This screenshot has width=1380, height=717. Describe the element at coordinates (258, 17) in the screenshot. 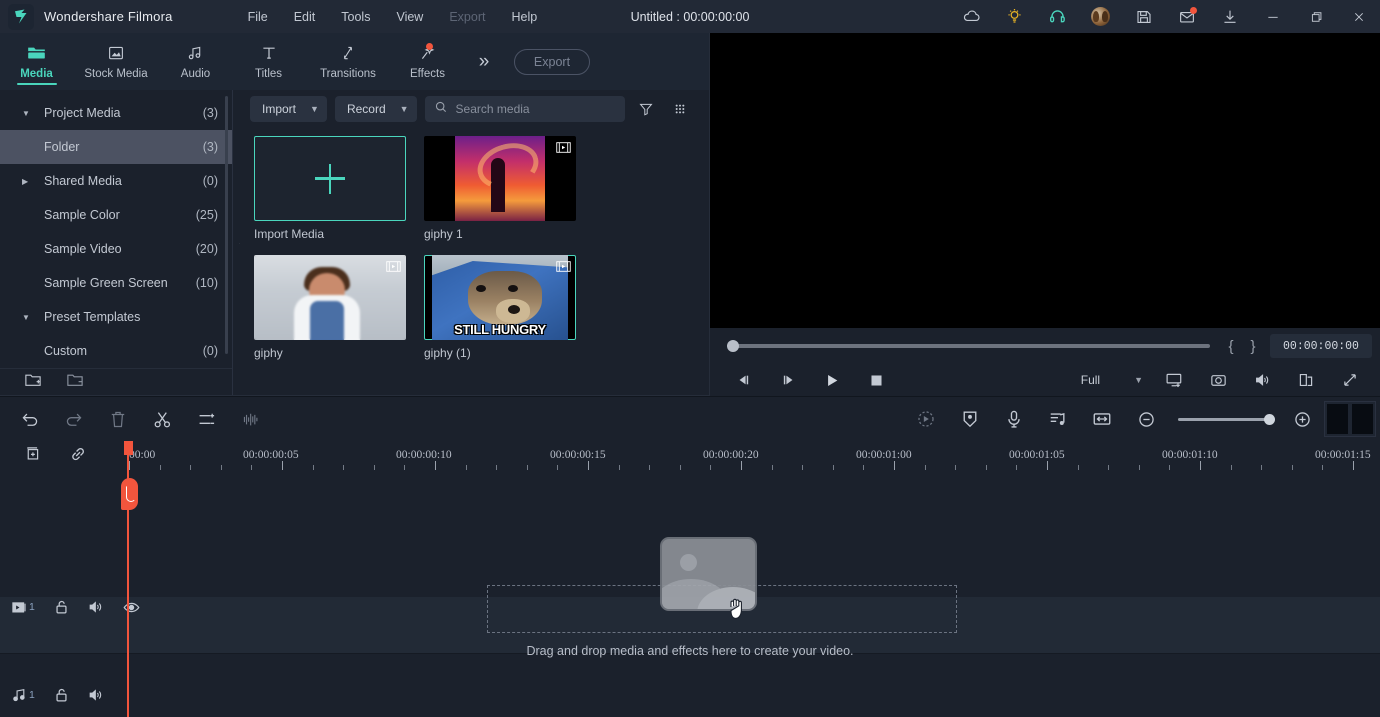

I see `menu-file: File` at that location.